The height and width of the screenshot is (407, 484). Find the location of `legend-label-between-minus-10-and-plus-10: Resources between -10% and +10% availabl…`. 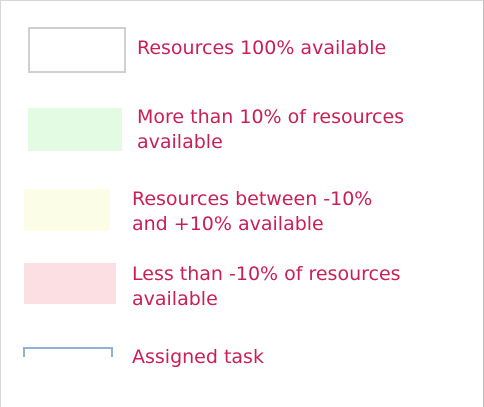

legend-label-between-minus-10-and-plus-10: Resources between -10% and +10% availabl… is located at coordinates (252, 211).